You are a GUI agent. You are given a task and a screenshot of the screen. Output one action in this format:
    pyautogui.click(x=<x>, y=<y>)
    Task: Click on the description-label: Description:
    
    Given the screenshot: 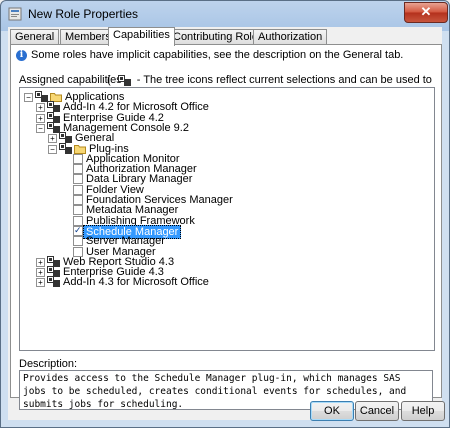 What is the action you would take?
    pyautogui.click(x=48, y=364)
    